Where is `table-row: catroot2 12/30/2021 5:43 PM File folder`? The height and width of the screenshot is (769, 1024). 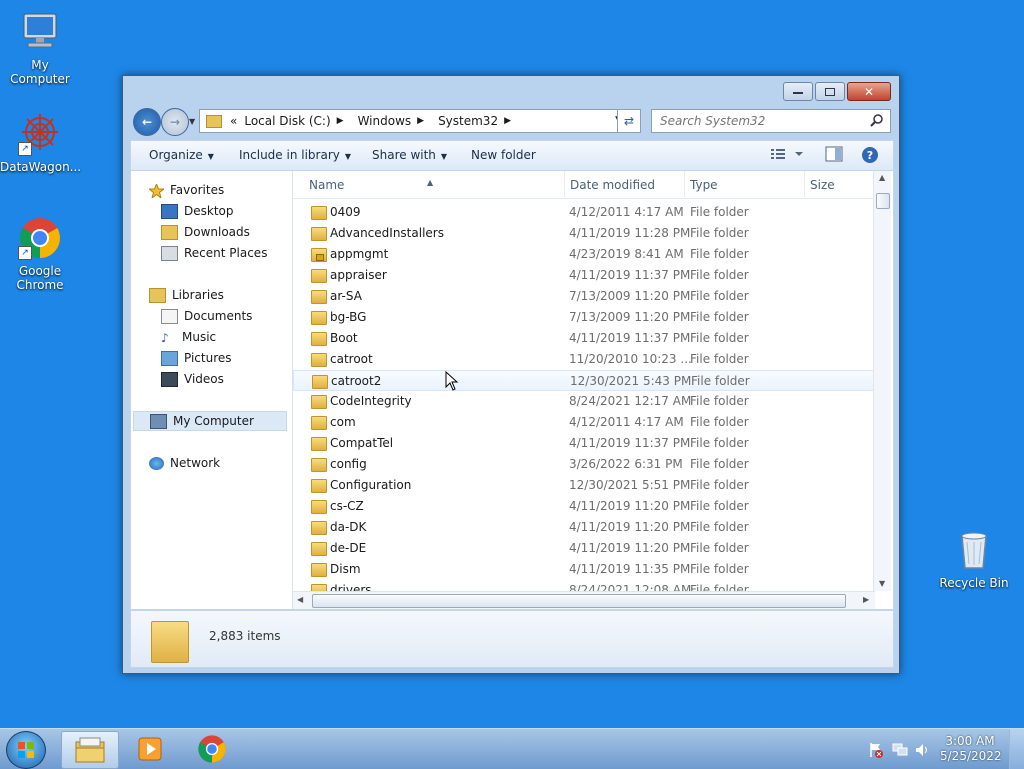 table-row: catroot2 12/30/2021 5:43 PM File folder is located at coordinates (584, 380).